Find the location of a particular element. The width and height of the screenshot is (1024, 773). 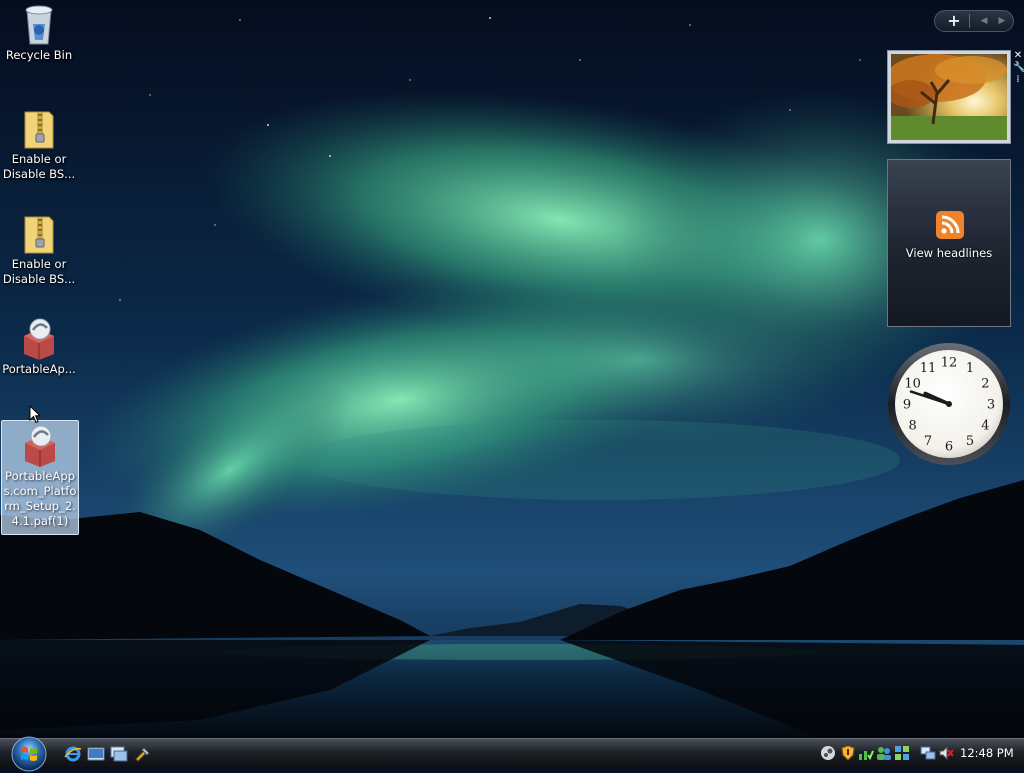

network-green-icon is located at coordinates (866, 753).